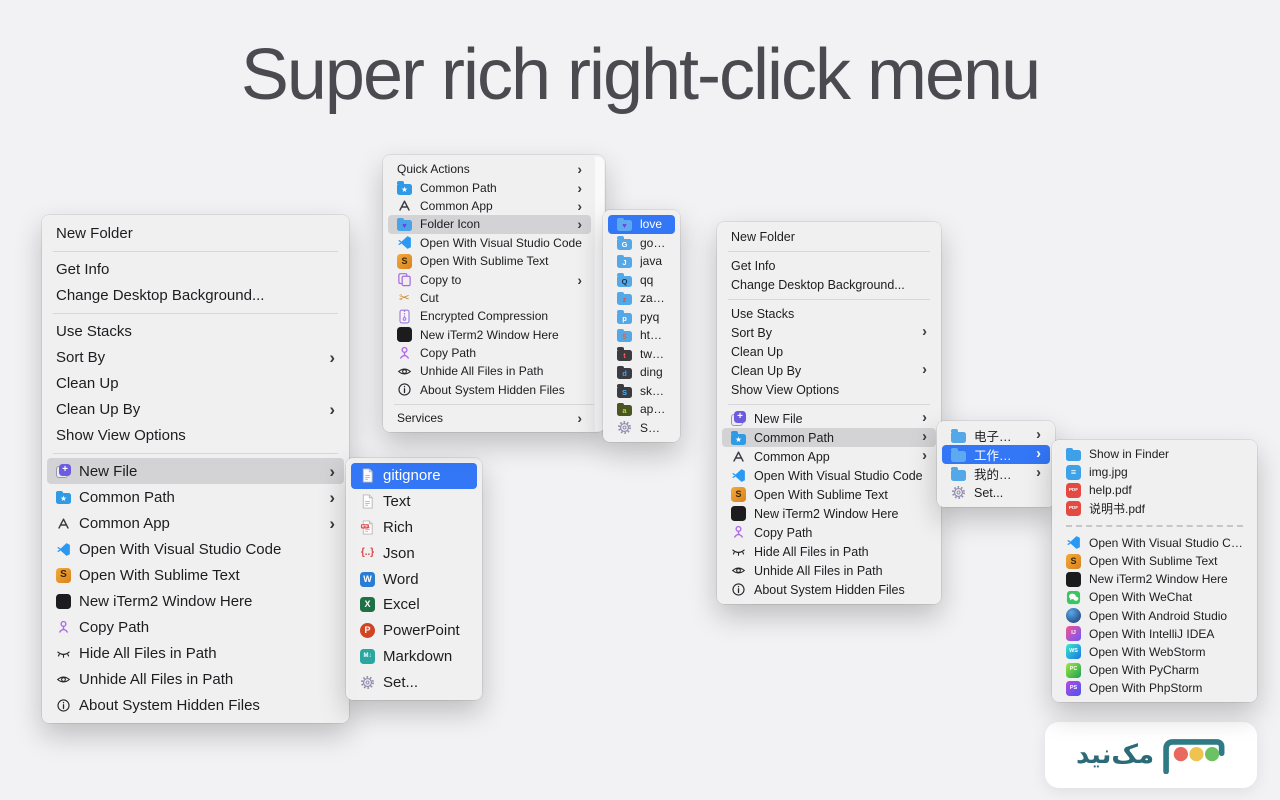 The height and width of the screenshot is (800, 1280). What do you see at coordinates (404, 298) in the screenshot?
I see `scissors-icon: ✂` at bounding box center [404, 298].